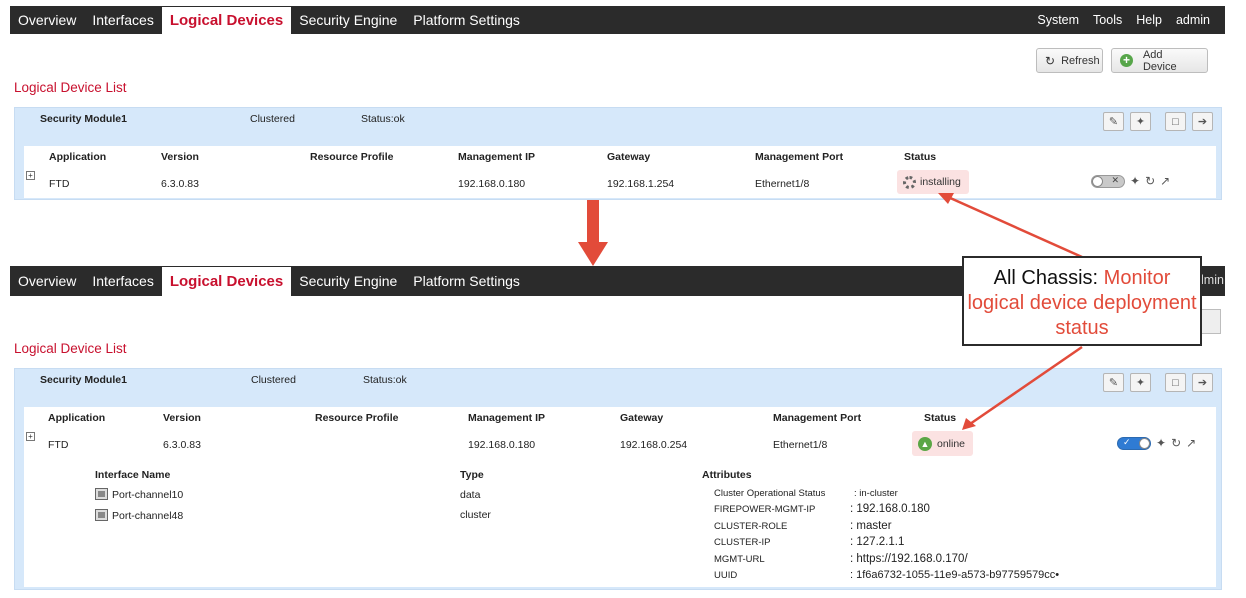 This screenshot has height=598, width=1246. I want to click on bottom-module-actions: ✎ ✦ □ ➔, so click(1158, 382).